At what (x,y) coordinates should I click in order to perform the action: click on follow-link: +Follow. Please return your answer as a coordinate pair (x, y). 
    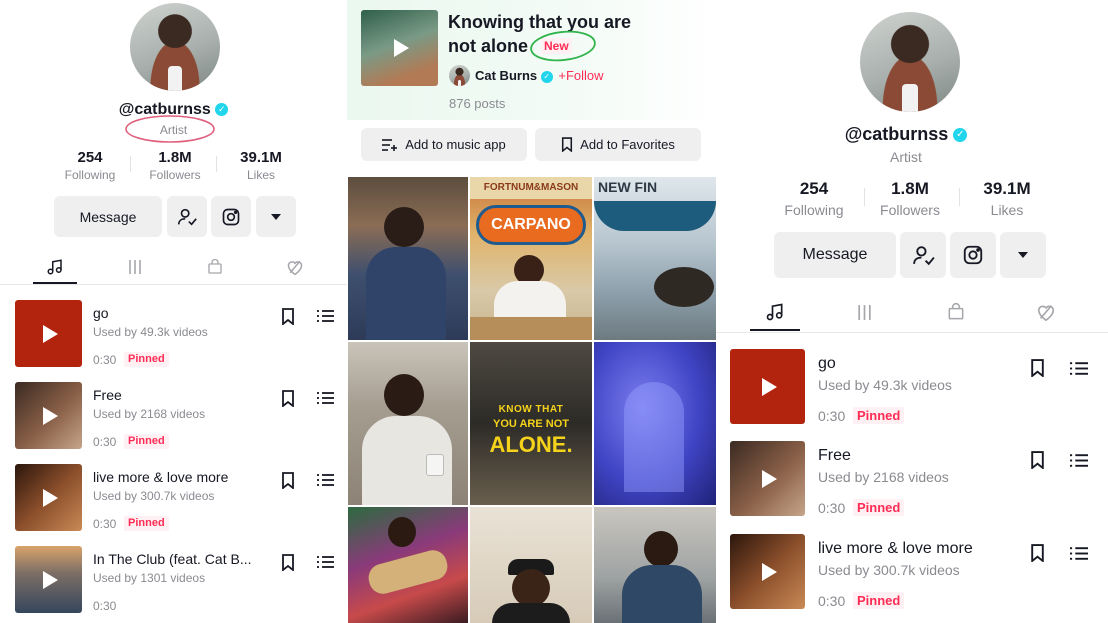
    Looking at the image, I should click on (580, 75).